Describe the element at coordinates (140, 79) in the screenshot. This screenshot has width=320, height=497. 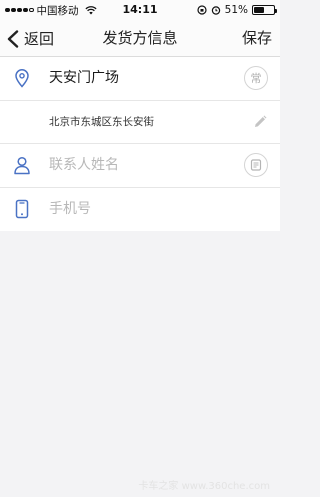
I see `address-name-row: 天安门广场 常` at that location.